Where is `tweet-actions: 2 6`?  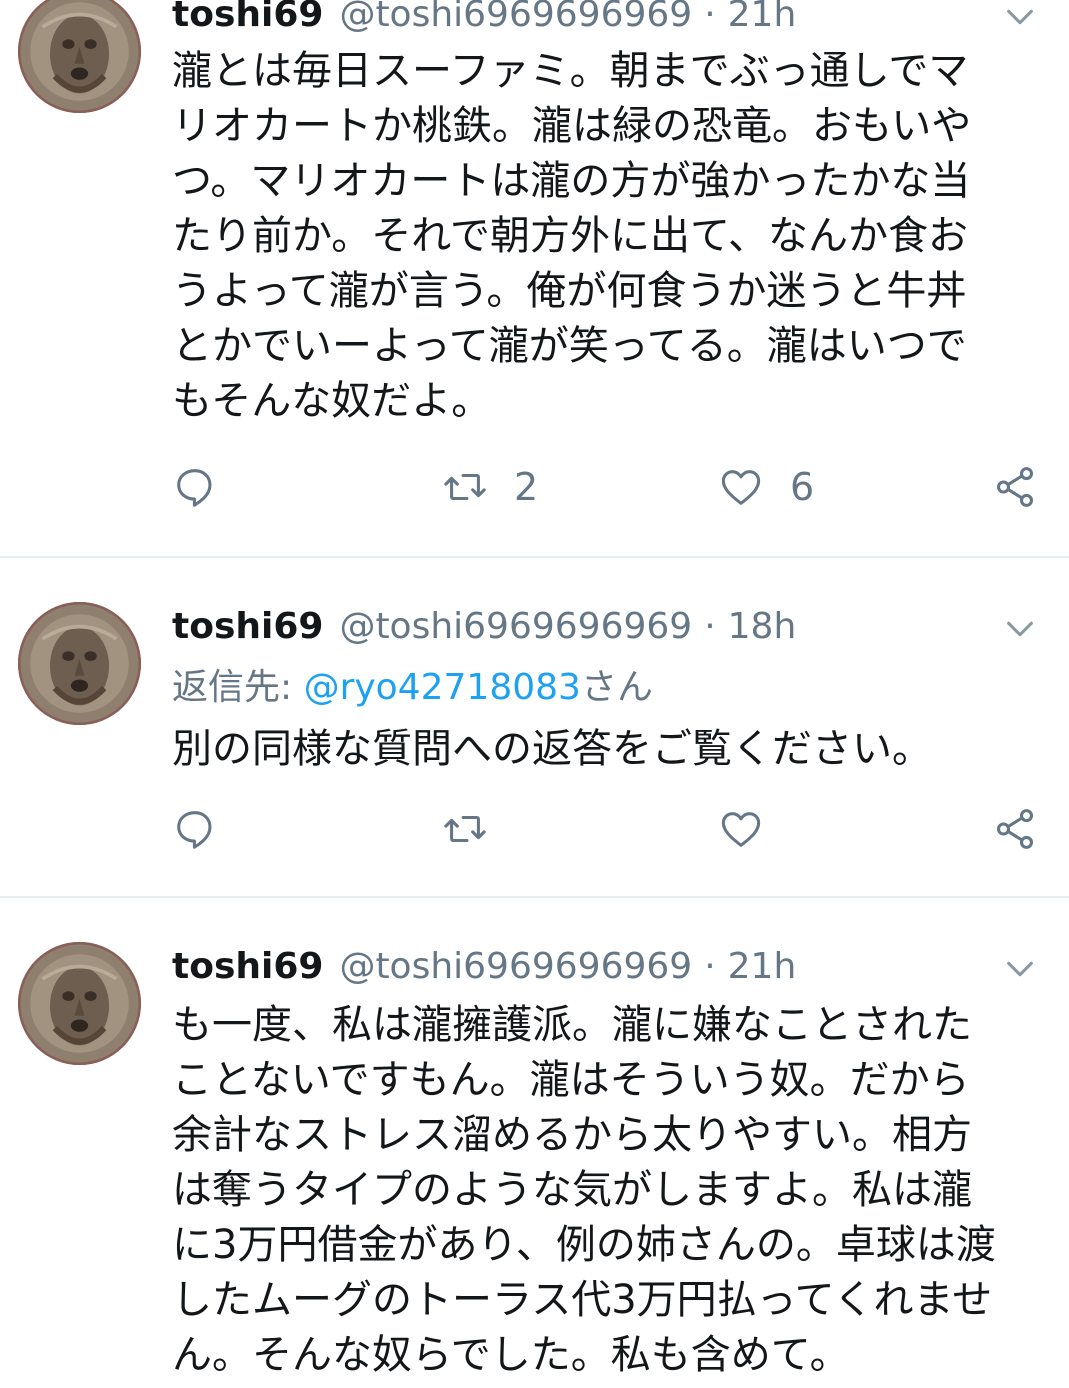
tweet-actions: 2 6 is located at coordinates (605, 487).